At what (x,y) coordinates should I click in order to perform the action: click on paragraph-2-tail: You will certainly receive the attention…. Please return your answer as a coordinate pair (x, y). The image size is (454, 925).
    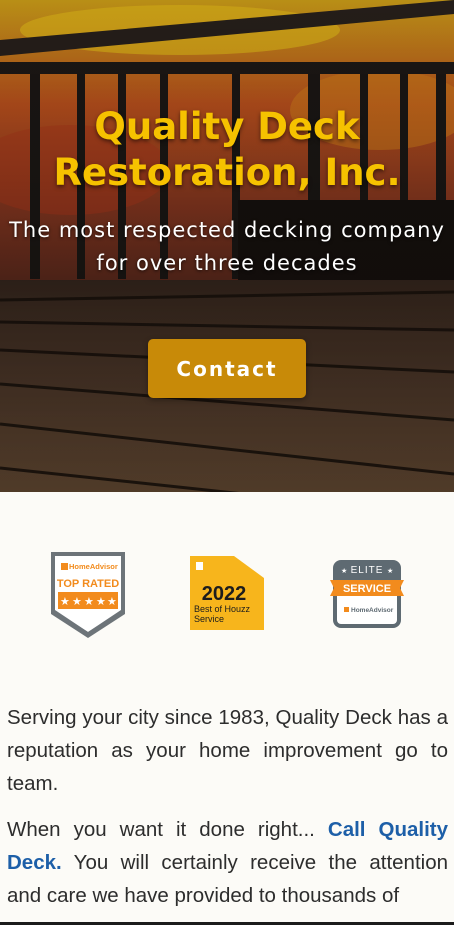
    Looking at the image, I should click on (227, 879).